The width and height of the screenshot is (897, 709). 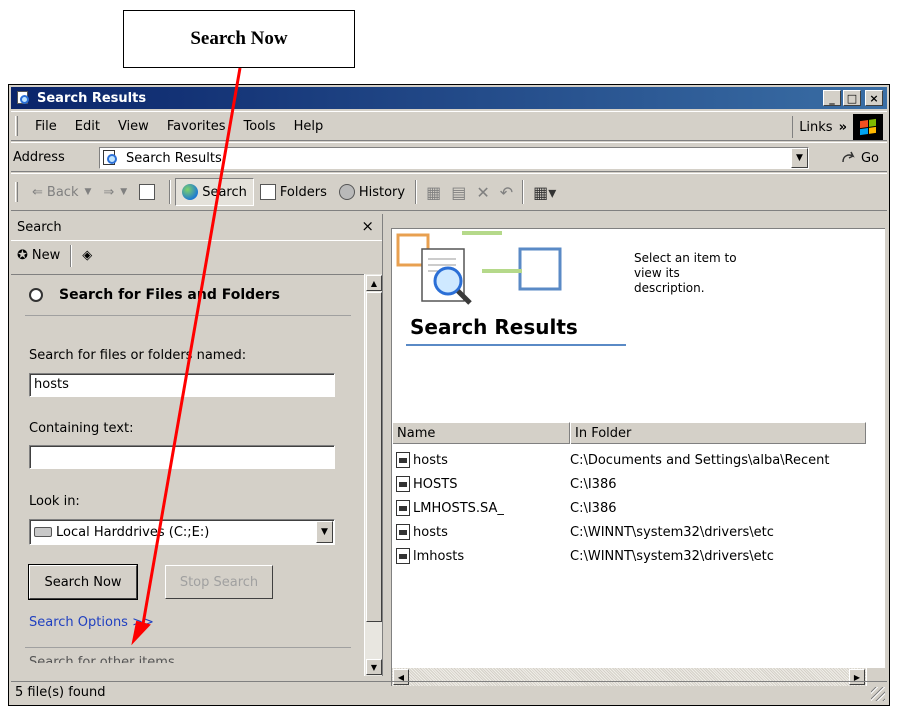 What do you see at coordinates (482, 192) in the screenshot?
I see `delete-icon: ✕` at bounding box center [482, 192].